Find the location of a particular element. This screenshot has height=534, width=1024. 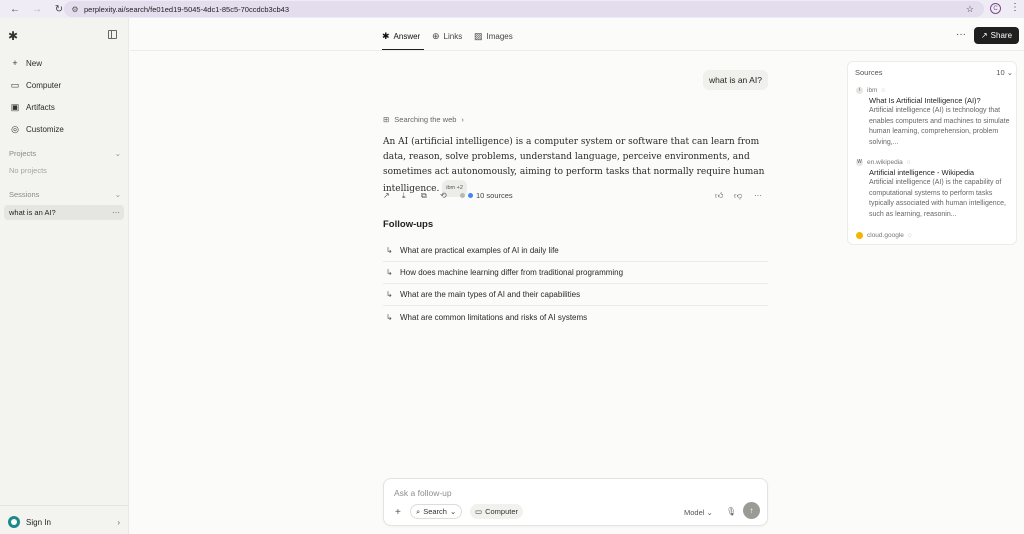

sources-title: Sources is located at coordinates (869, 72).